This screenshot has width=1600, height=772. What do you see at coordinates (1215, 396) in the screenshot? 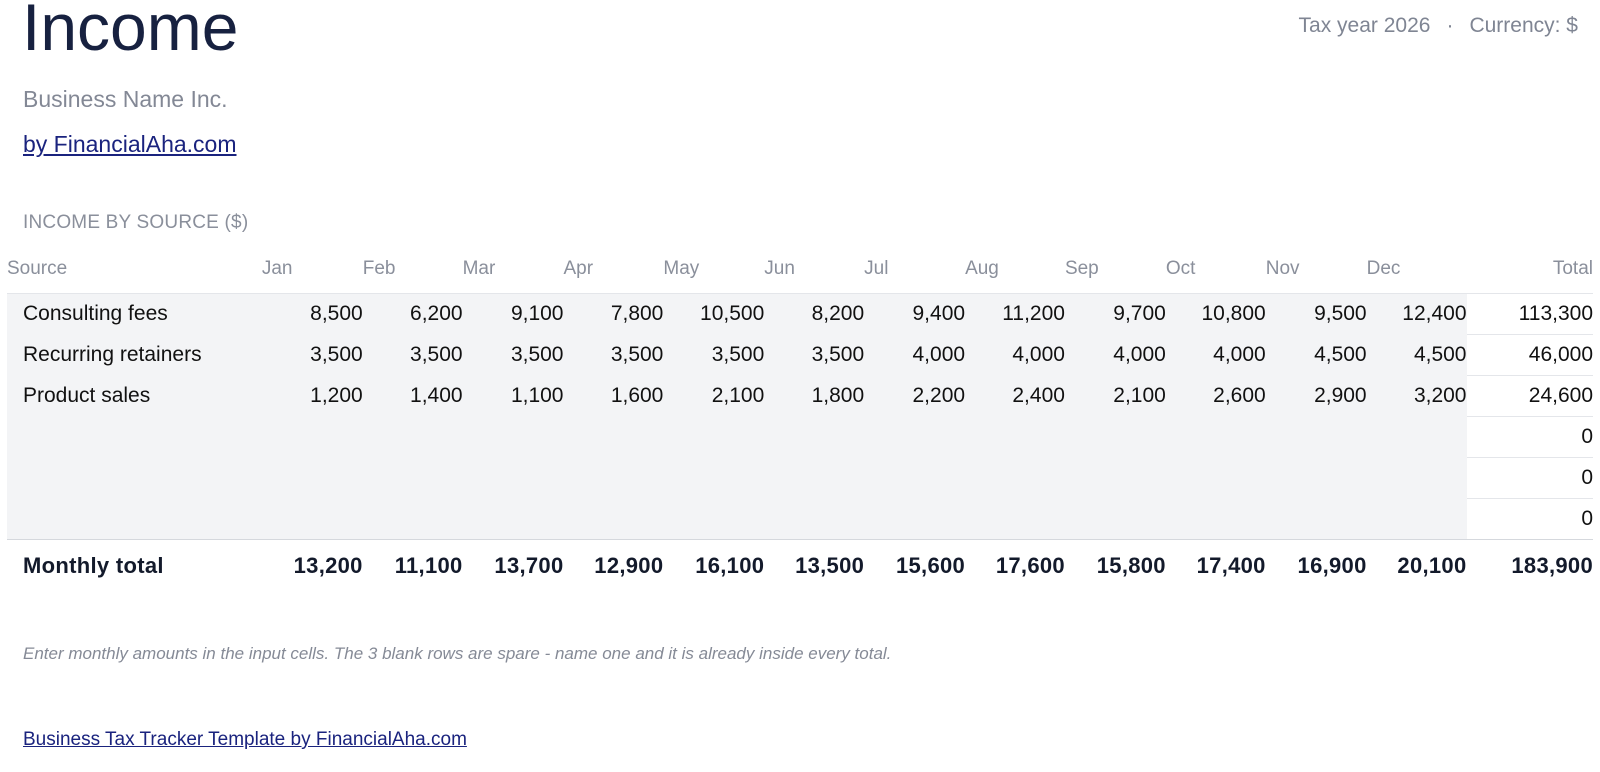
I see `amount-input-cell: 2,600` at bounding box center [1215, 396].